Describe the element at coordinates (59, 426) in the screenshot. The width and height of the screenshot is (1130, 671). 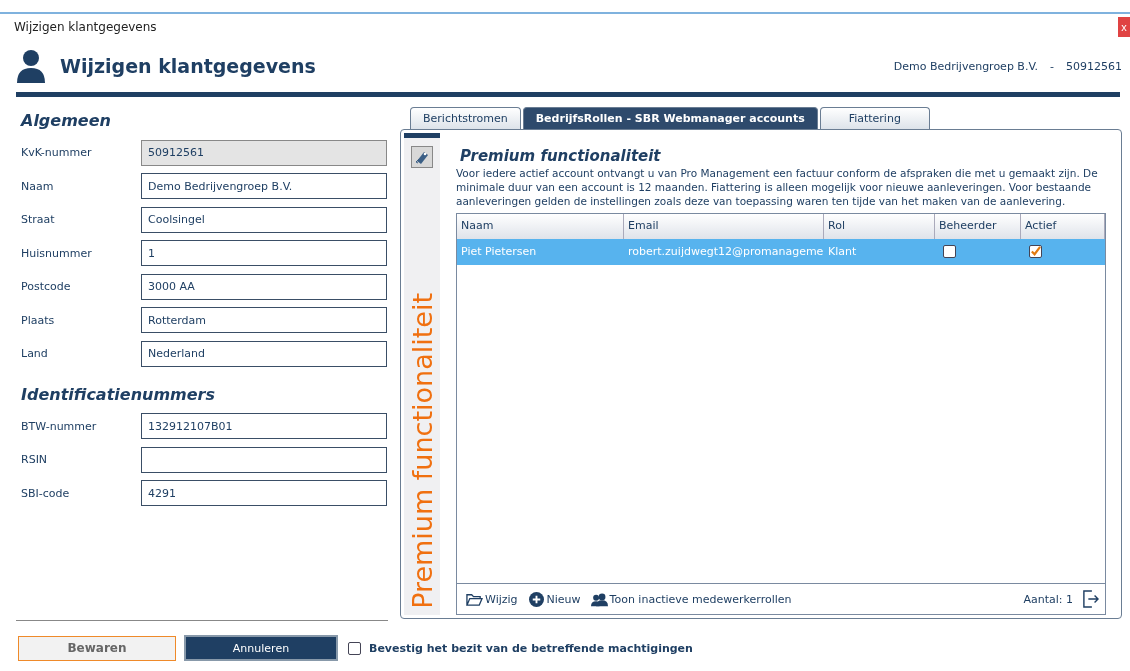
I see `field-label: BTW-nummer` at that location.